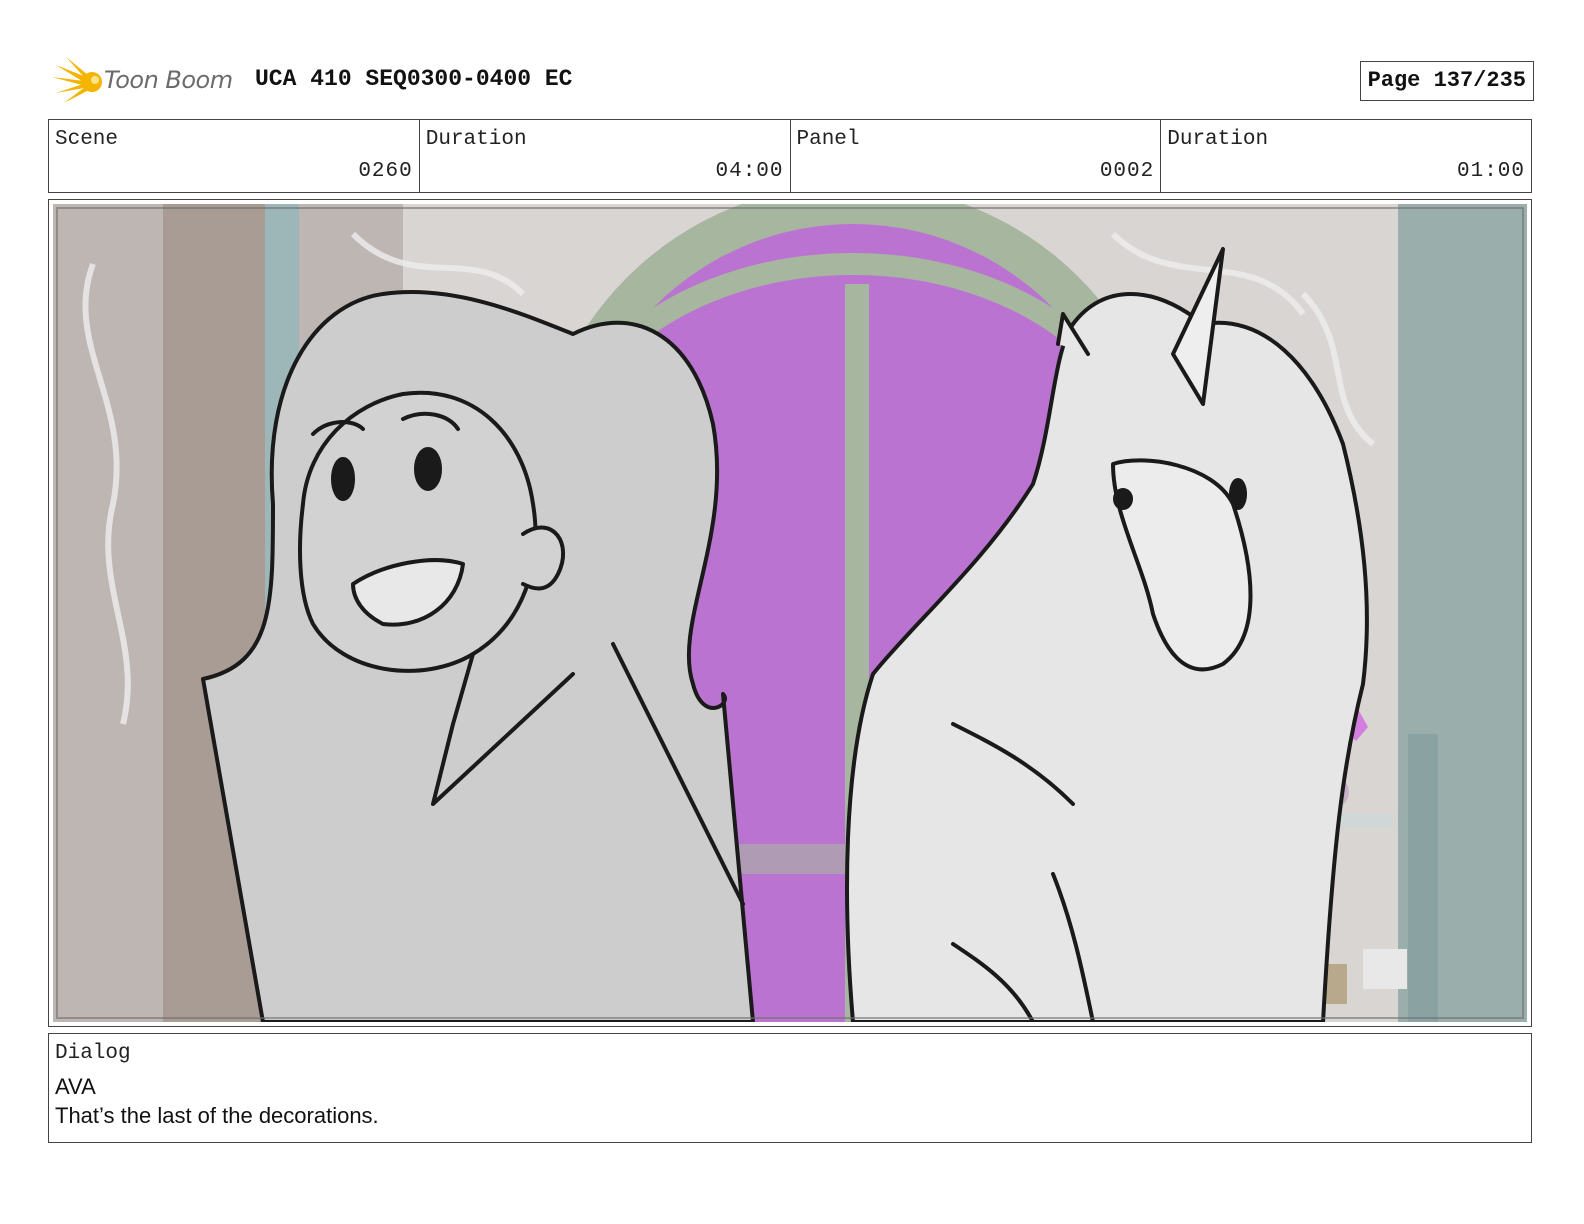 The image size is (1584, 1224). What do you see at coordinates (976, 156) in the screenshot?
I see `panel-cell: Panel 0002` at bounding box center [976, 156].